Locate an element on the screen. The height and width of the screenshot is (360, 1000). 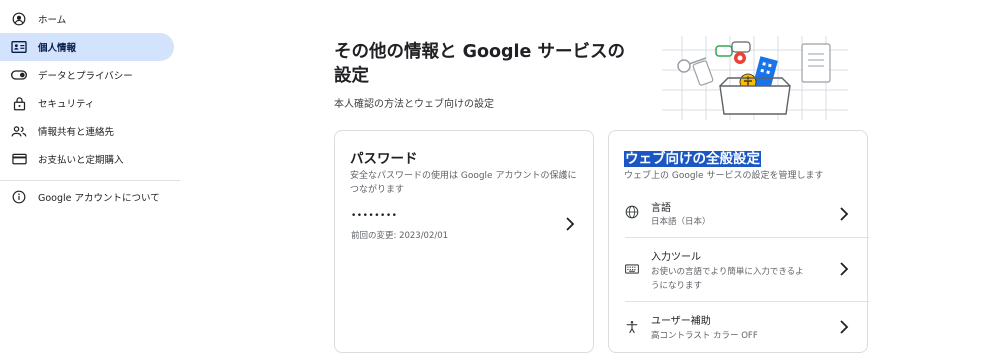
sidebar-divider is located at coordinates (90, 180).